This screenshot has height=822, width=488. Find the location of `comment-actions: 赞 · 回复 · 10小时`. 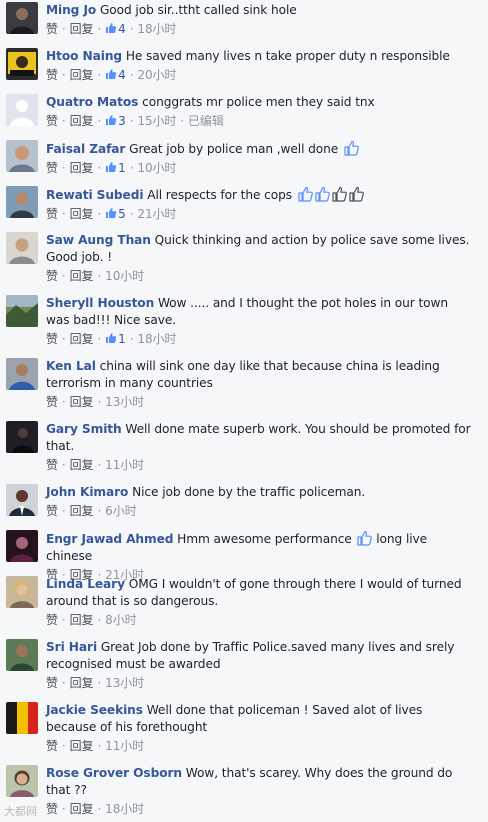

comment-actions: 赞 · 回复 · 10小时 is located at coordinates (260, 276).